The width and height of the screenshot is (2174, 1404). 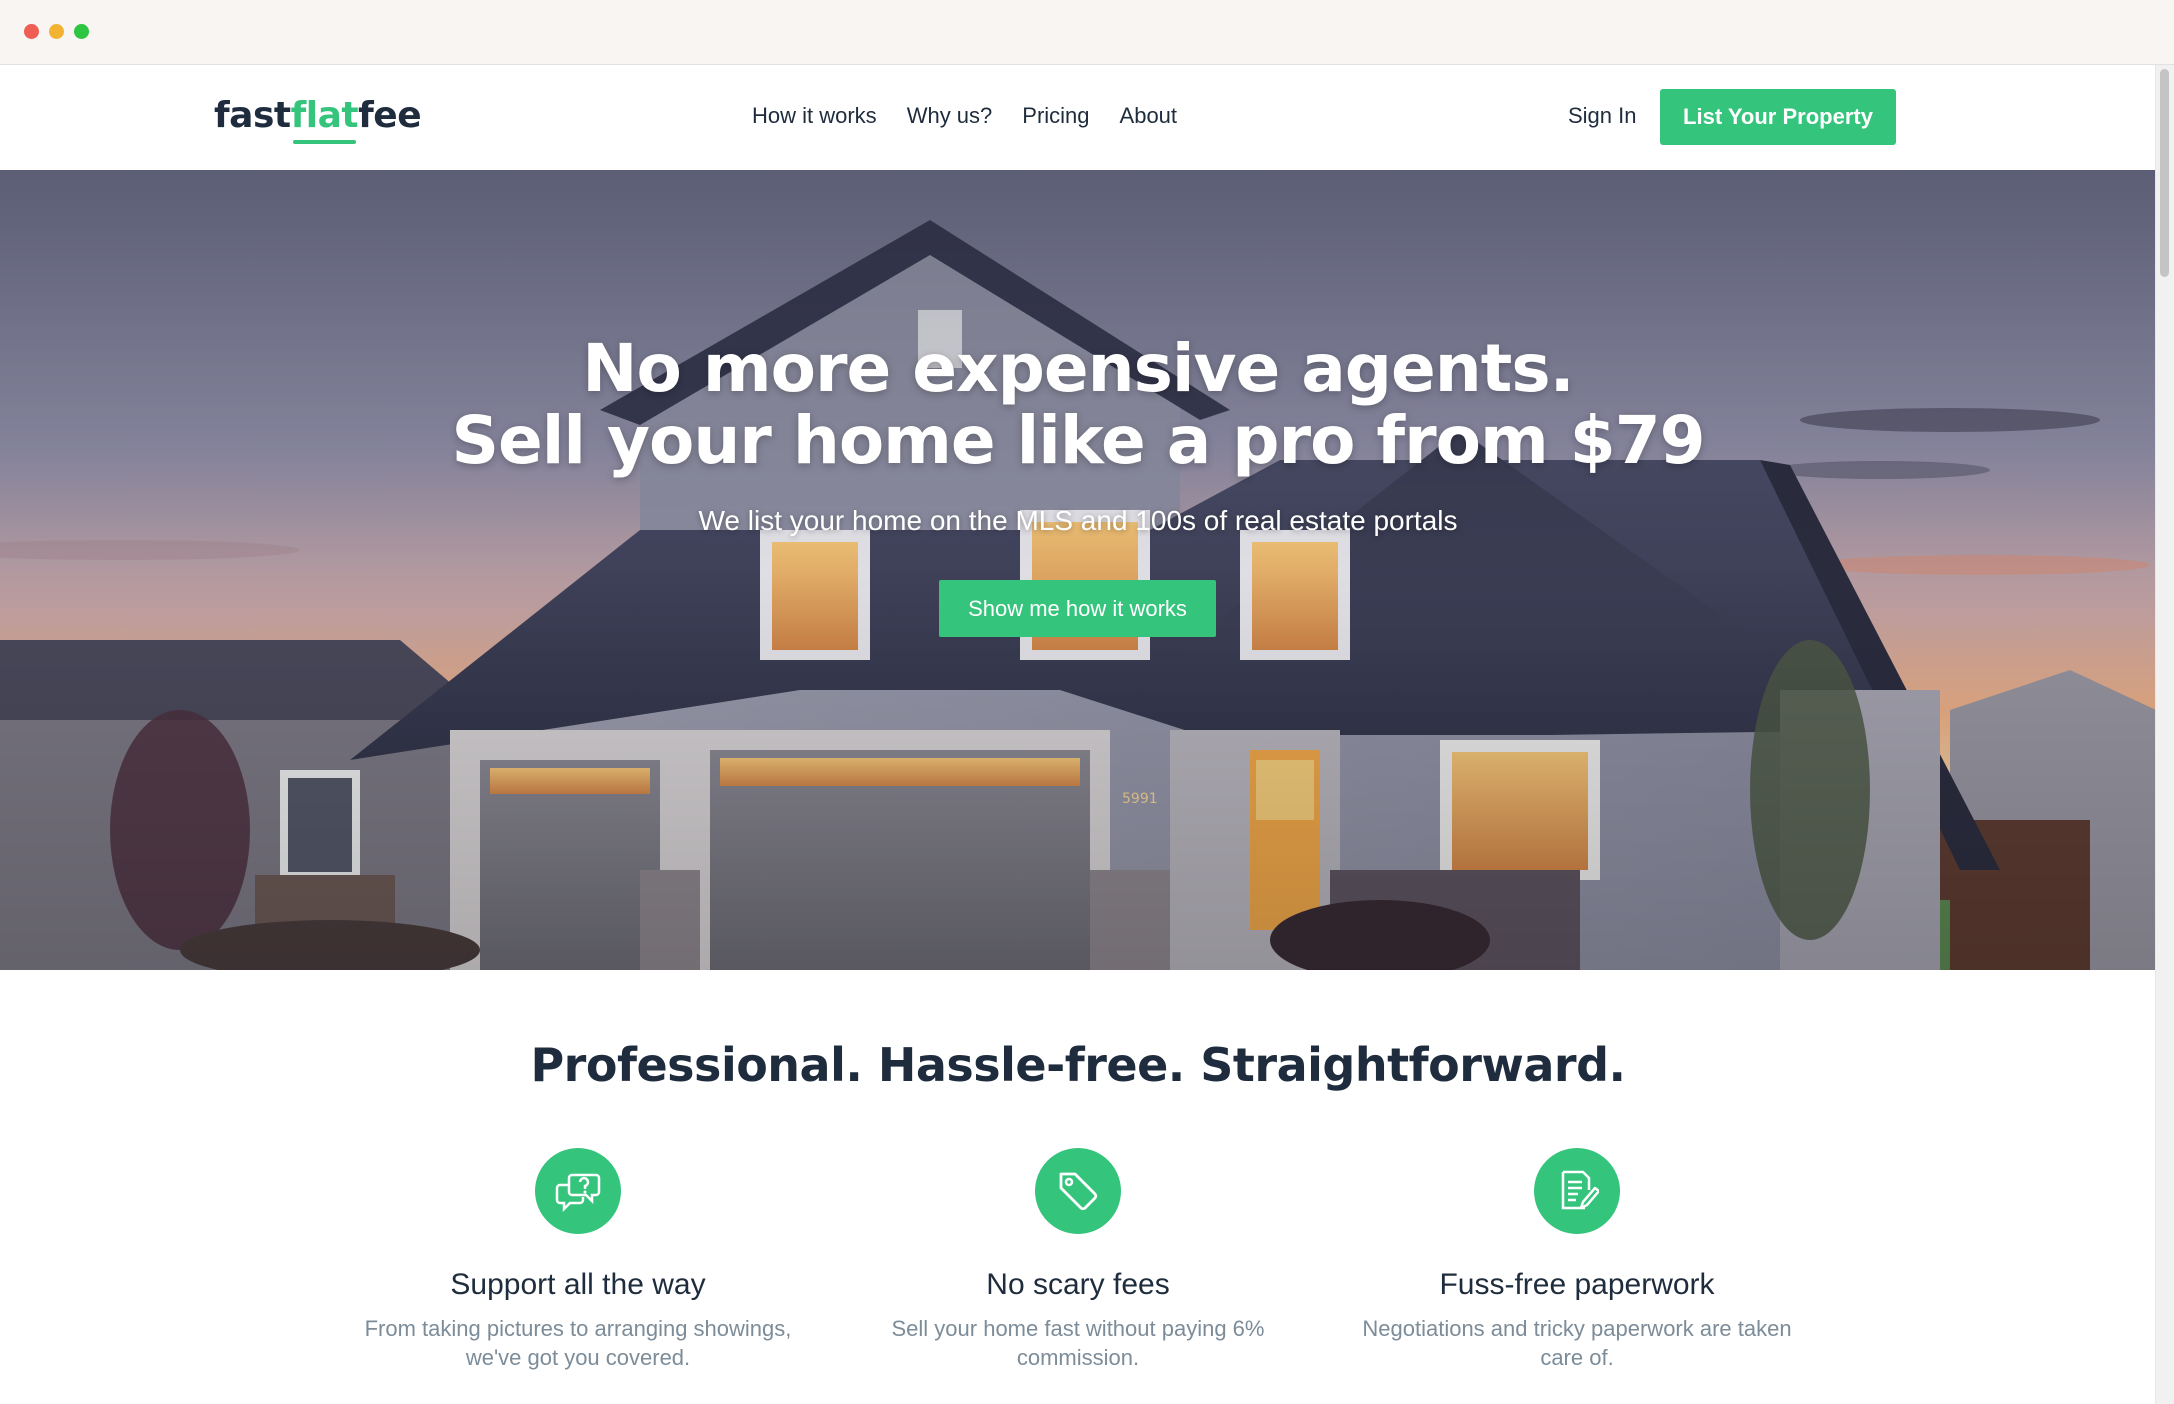 What do you see at coordinates (578, 1284) in the screenshot?
I see `feature-title: Support all the way` at bounding box center [578, 1284].